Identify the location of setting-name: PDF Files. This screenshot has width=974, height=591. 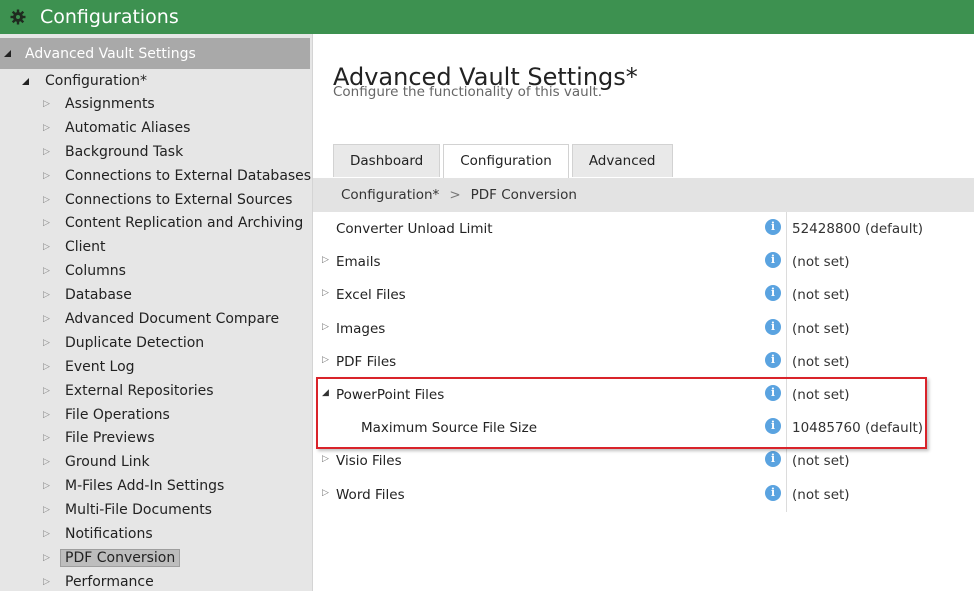
(366, 361).